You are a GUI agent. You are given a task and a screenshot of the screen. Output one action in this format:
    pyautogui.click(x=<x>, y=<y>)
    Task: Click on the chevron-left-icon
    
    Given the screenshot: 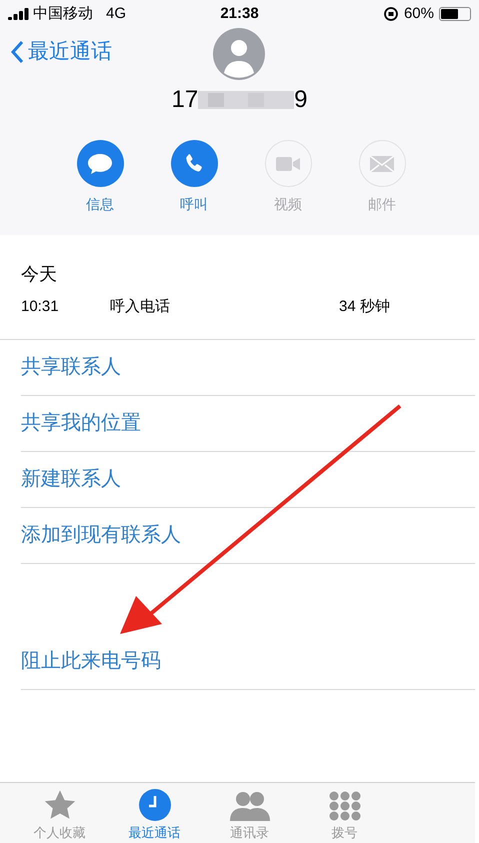 What is the action you would take?
    pyautogui.click(x=17, y=52)
    